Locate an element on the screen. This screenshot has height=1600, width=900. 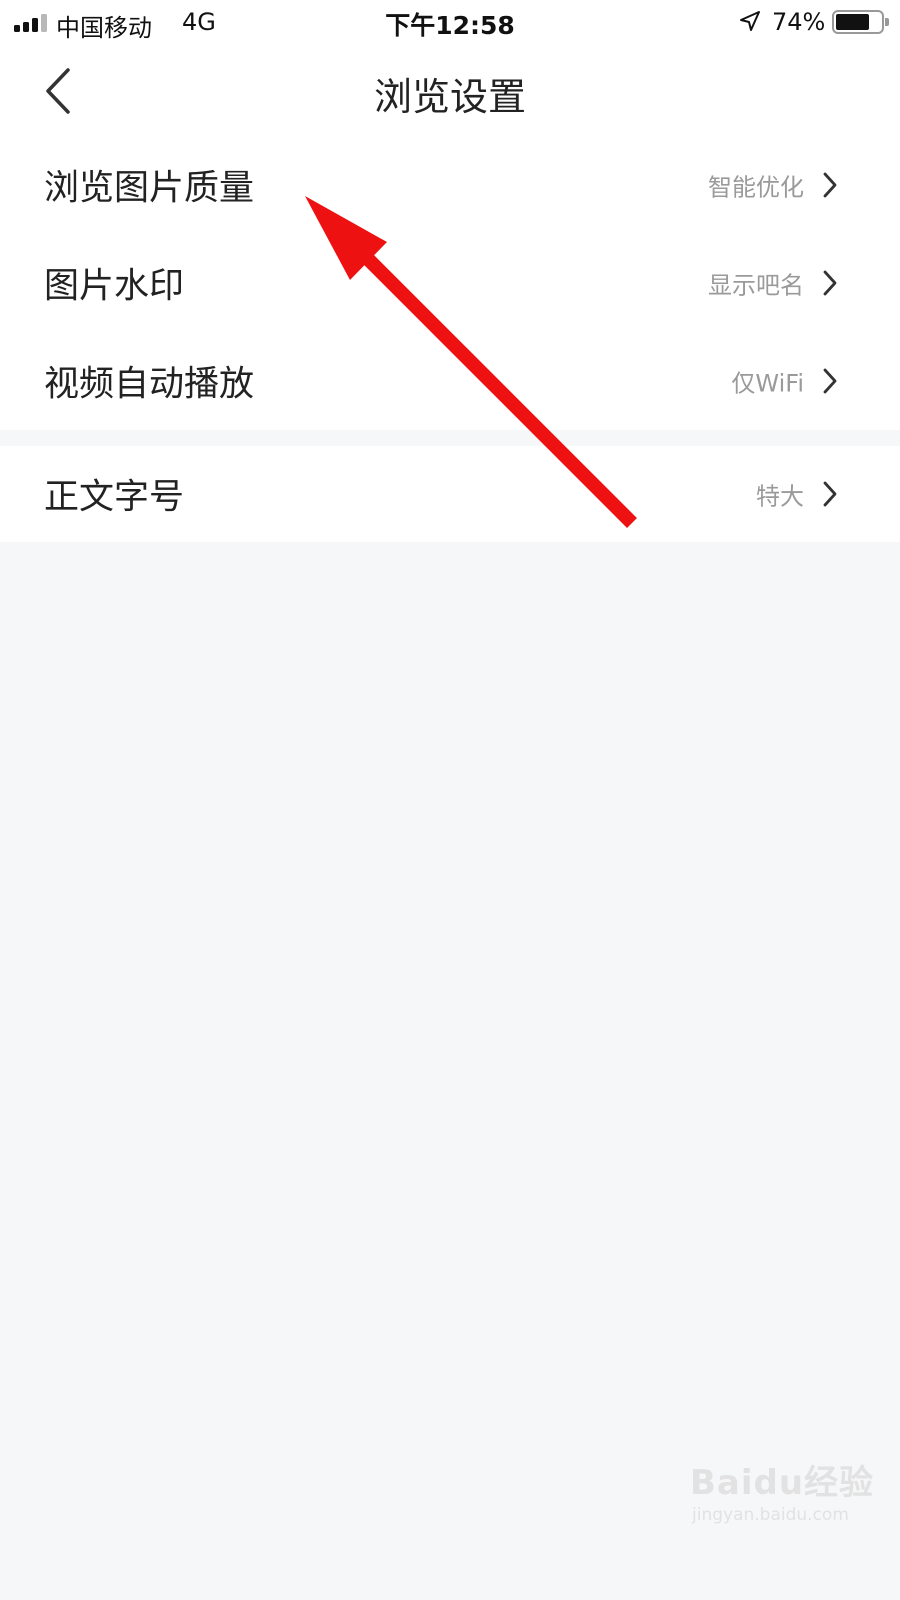
watermark-brand: Baidu经验 is located at coordinates (782, 1483).